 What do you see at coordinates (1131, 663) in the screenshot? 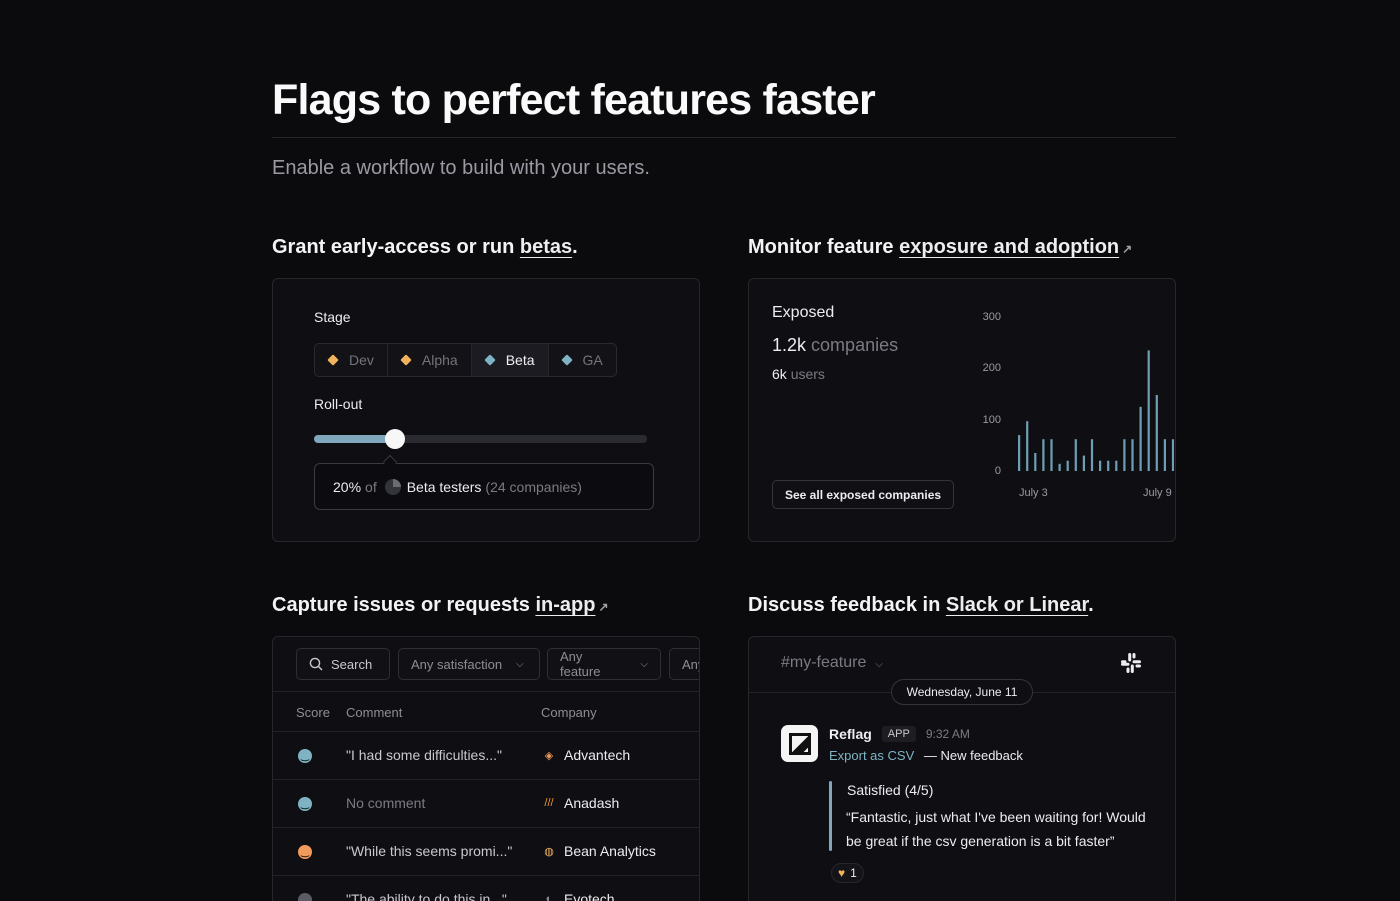
I see `slack-icon` at bounding box center [1131, 663].